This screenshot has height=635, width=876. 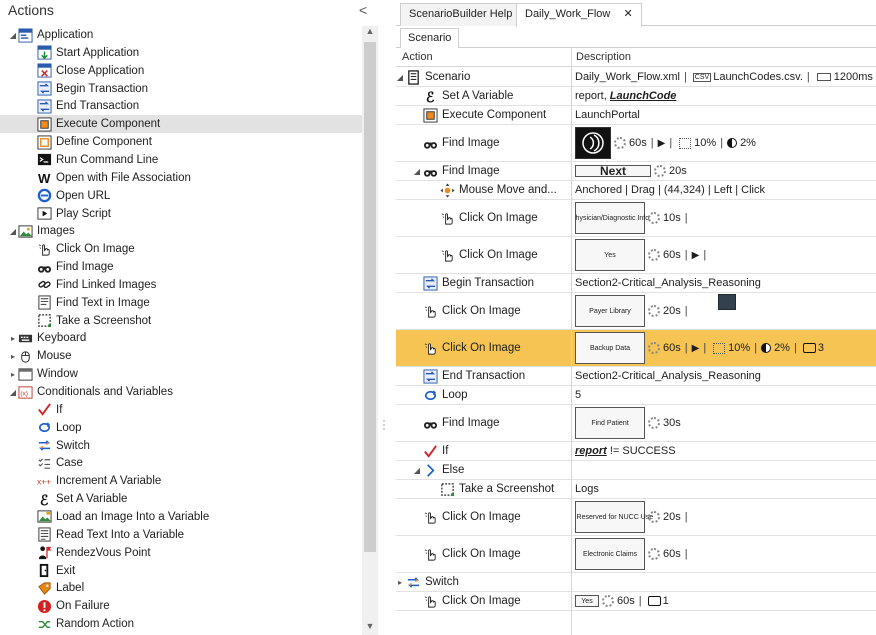 I want to click on image-thumbnail: Yes, so click(x=610, y=255).